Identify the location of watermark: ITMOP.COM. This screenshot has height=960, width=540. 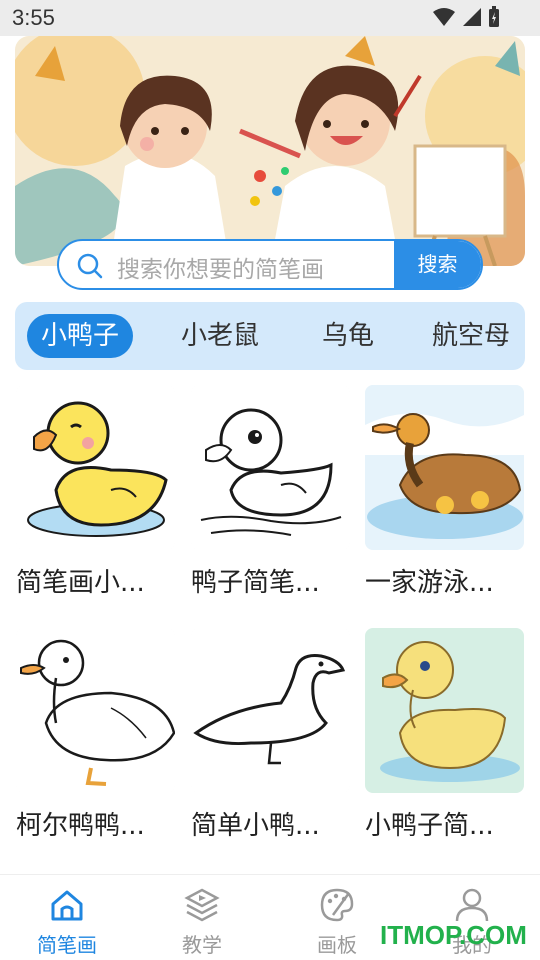
(453, 935).